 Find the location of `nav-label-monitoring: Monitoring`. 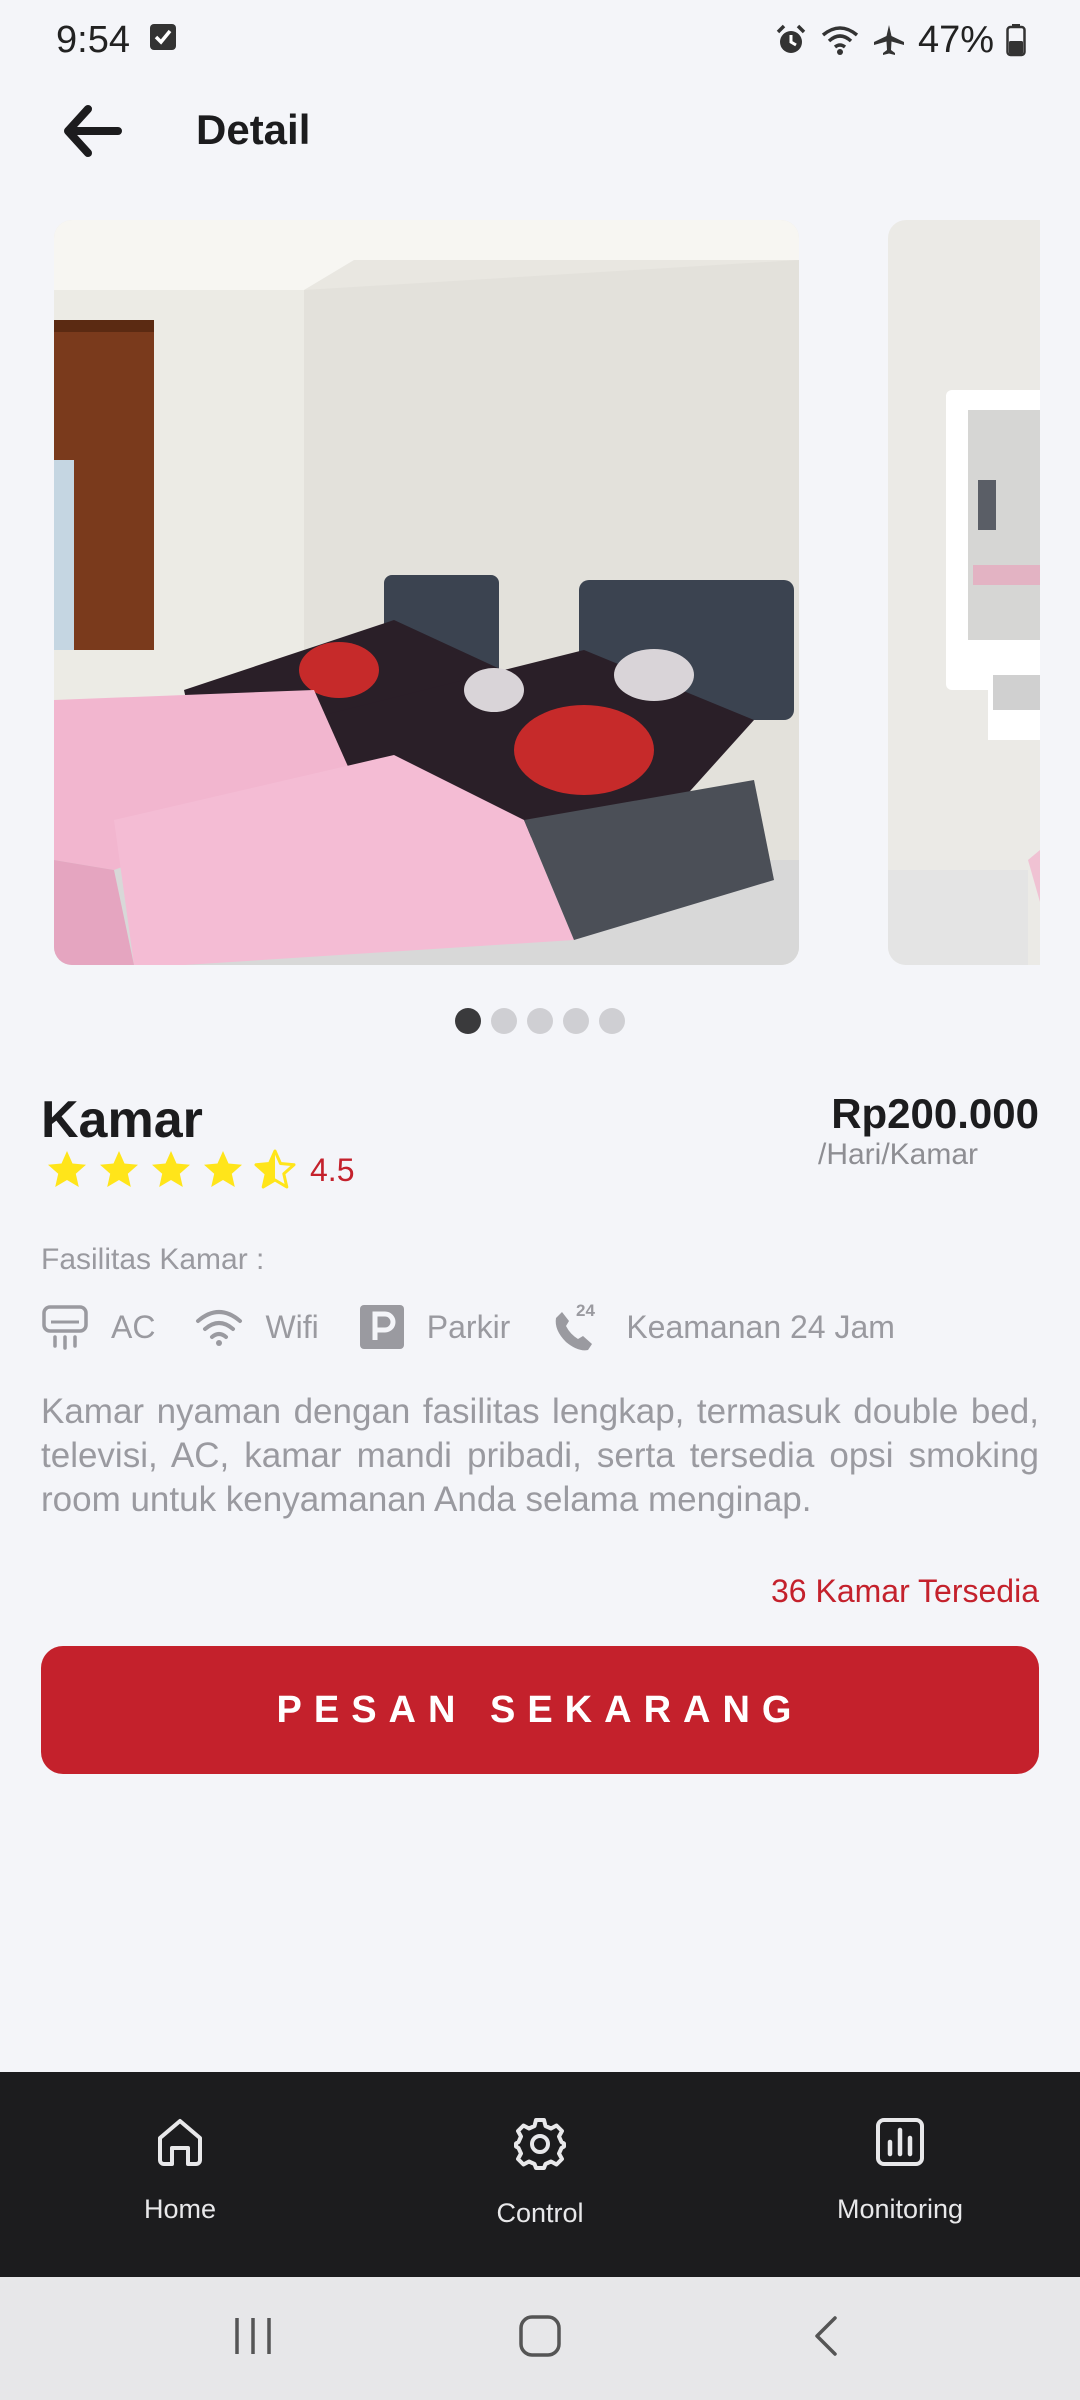

nav-label-monitoring: Monitoring is located at coordinates (900, 2209).